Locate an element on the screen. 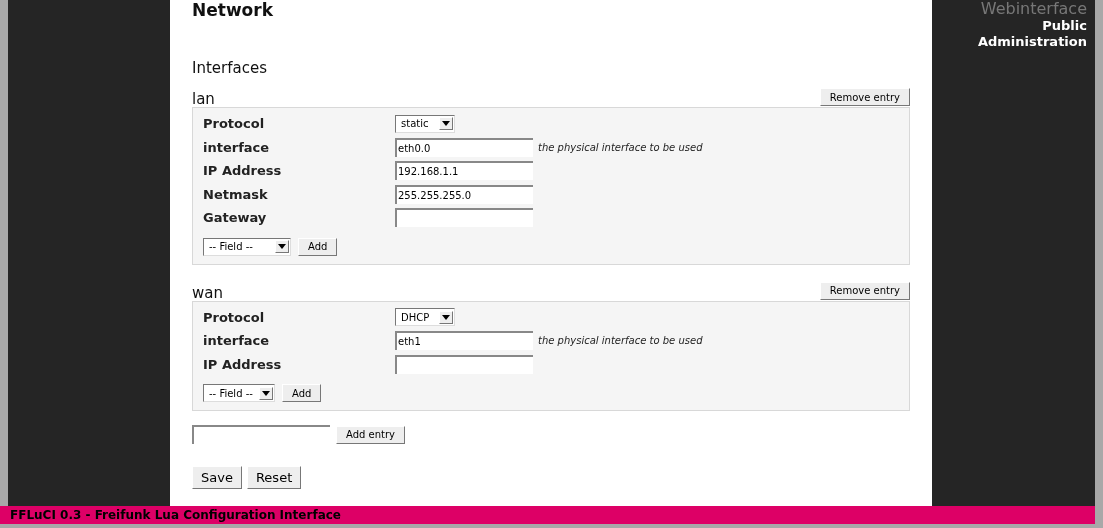 The height and width of the screenshot is (528, 1103). menu-link: Administration is located at coordinates (1032, 42).